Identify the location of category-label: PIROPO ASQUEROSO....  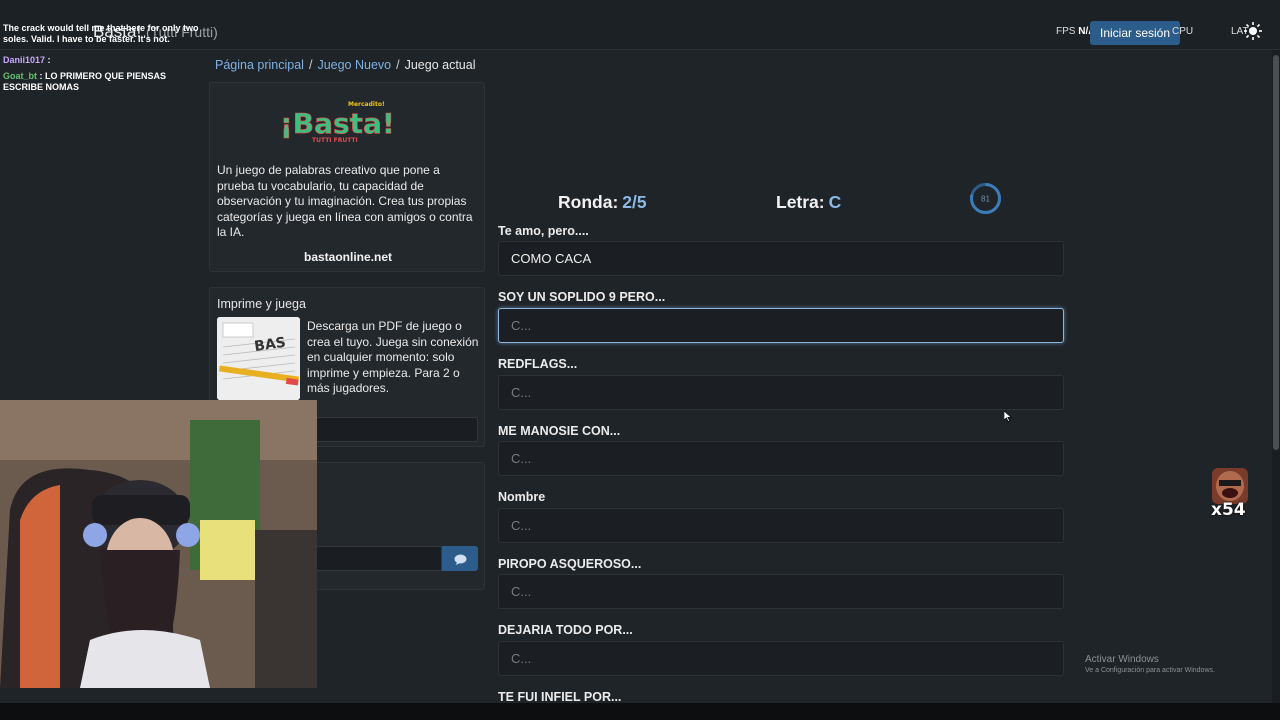
(570, 564).